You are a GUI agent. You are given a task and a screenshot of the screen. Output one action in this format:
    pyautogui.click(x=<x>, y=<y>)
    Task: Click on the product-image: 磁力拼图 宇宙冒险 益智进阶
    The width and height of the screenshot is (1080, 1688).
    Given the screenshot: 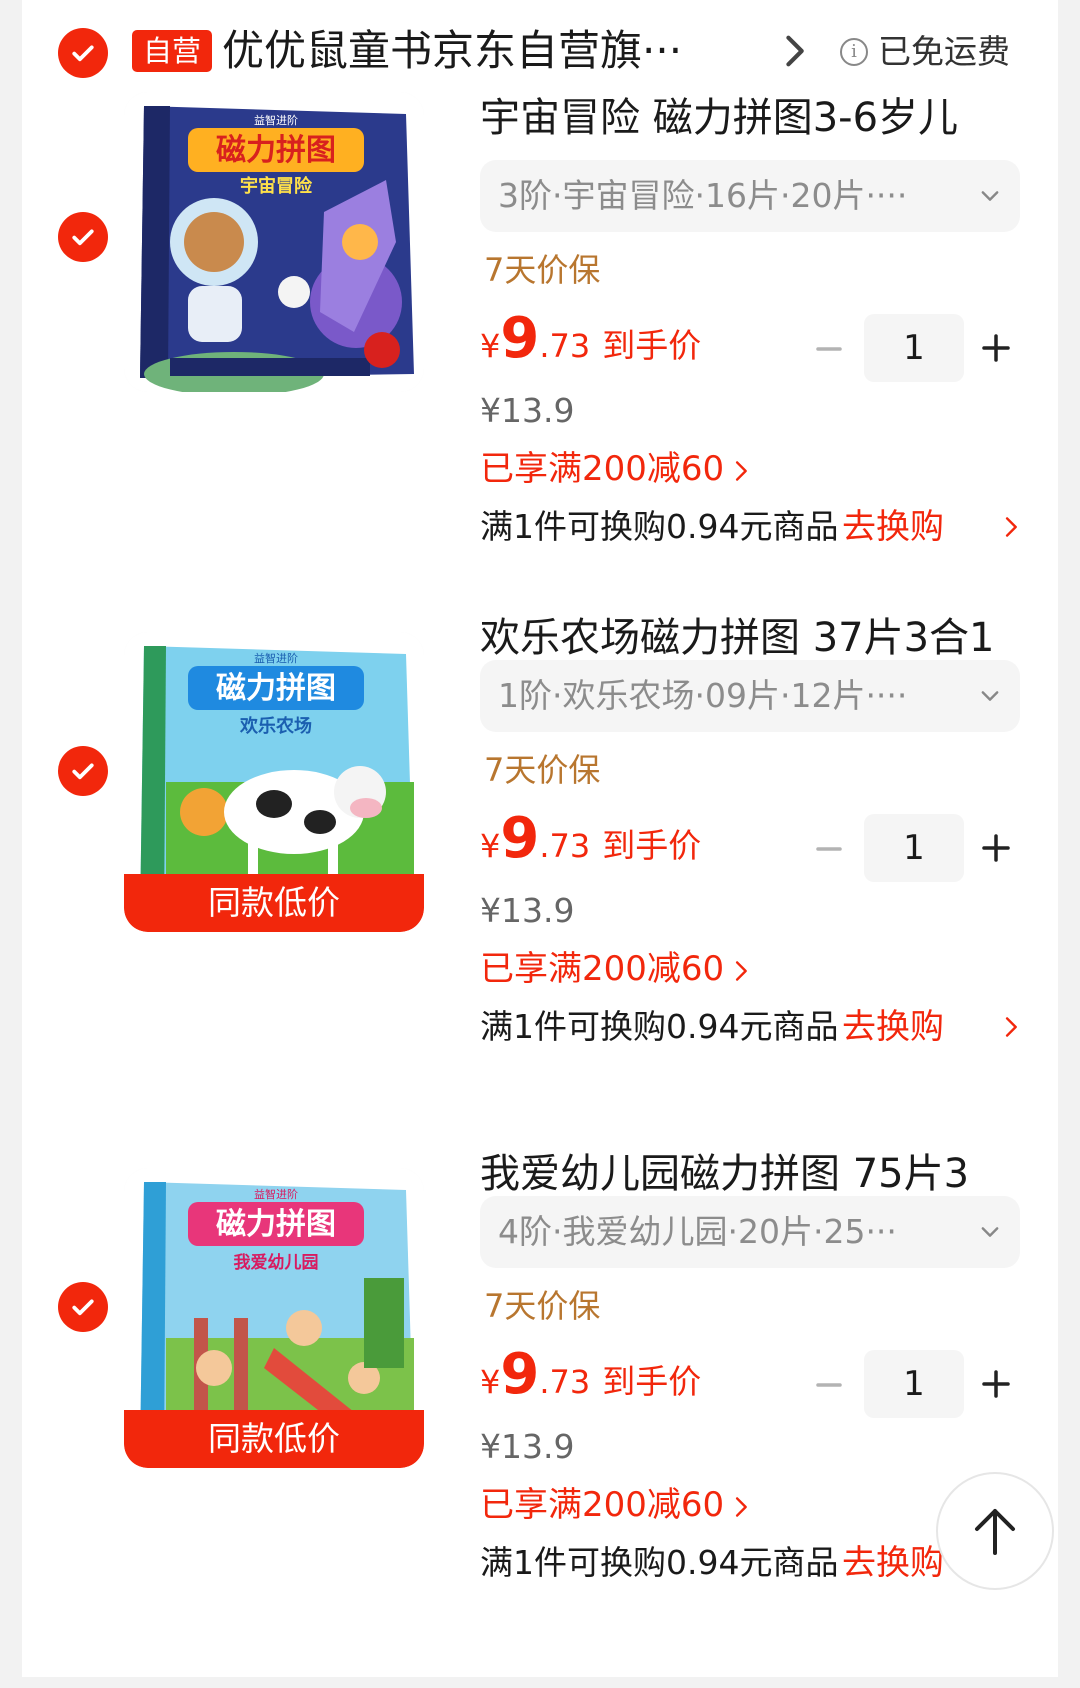 What is the action you would take?
    pyautogui.click(x=274, y=242)
    